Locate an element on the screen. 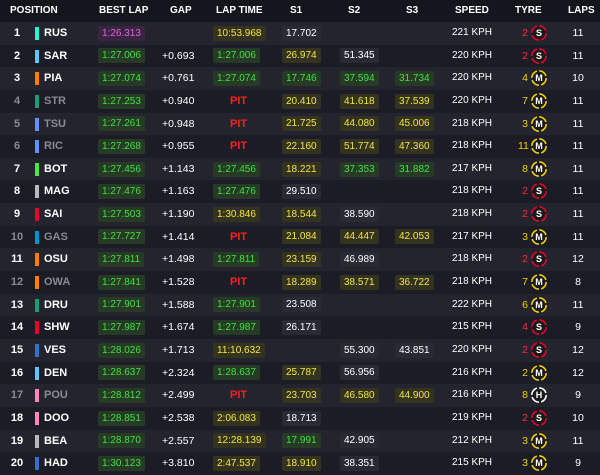 This screenshot has height=475, width=600. sector-s1-time: 17.702 is located at coordinates (301, 33).